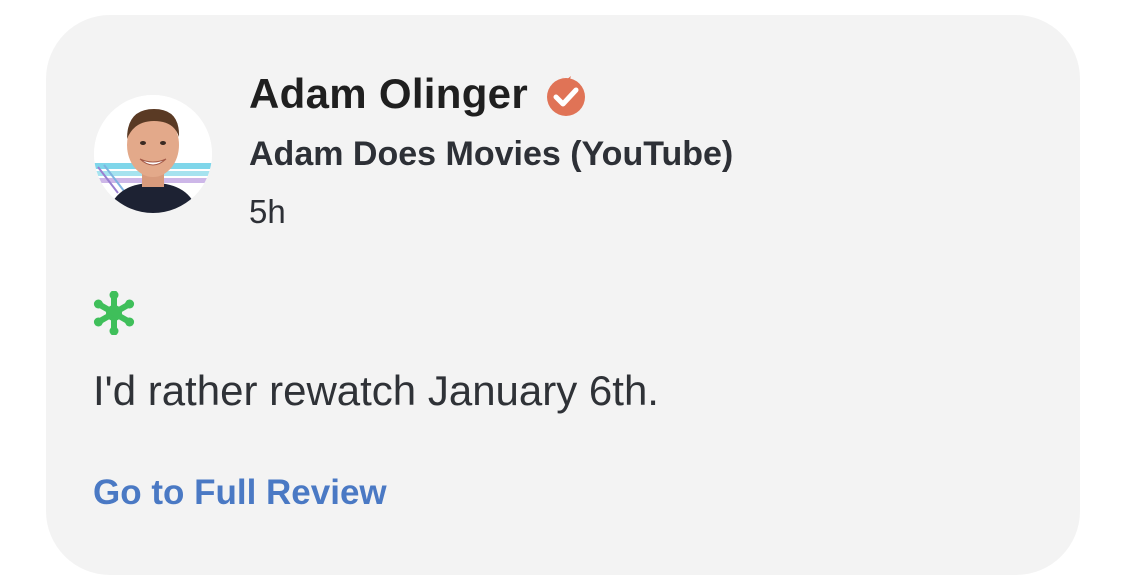  I want to click on review-timestamp: 5h, so click(267, 211).